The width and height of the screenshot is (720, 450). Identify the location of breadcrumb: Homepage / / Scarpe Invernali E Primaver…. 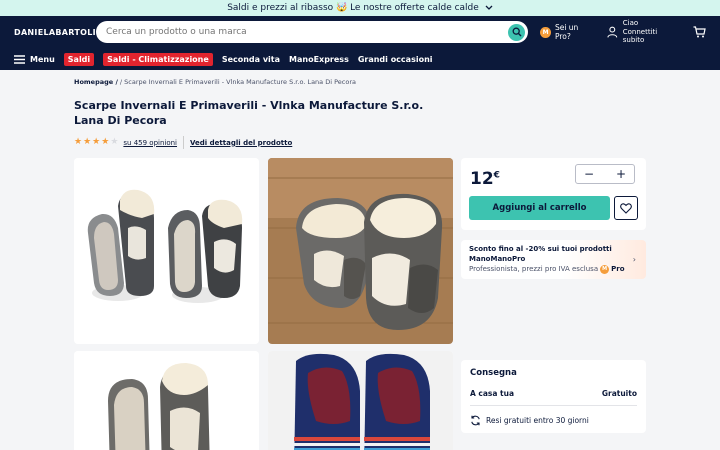
(215, 82).